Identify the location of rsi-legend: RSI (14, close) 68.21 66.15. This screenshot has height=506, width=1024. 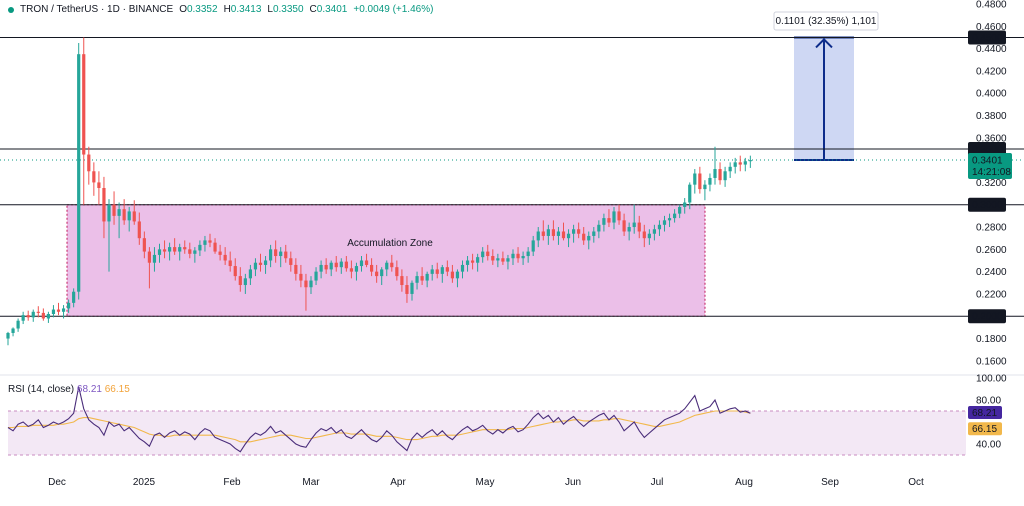
(69, 389).